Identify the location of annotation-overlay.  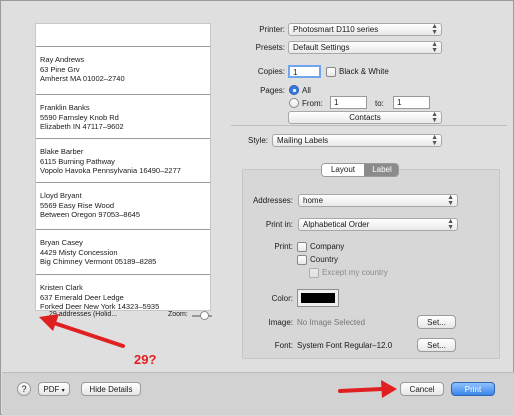
(218, 356).